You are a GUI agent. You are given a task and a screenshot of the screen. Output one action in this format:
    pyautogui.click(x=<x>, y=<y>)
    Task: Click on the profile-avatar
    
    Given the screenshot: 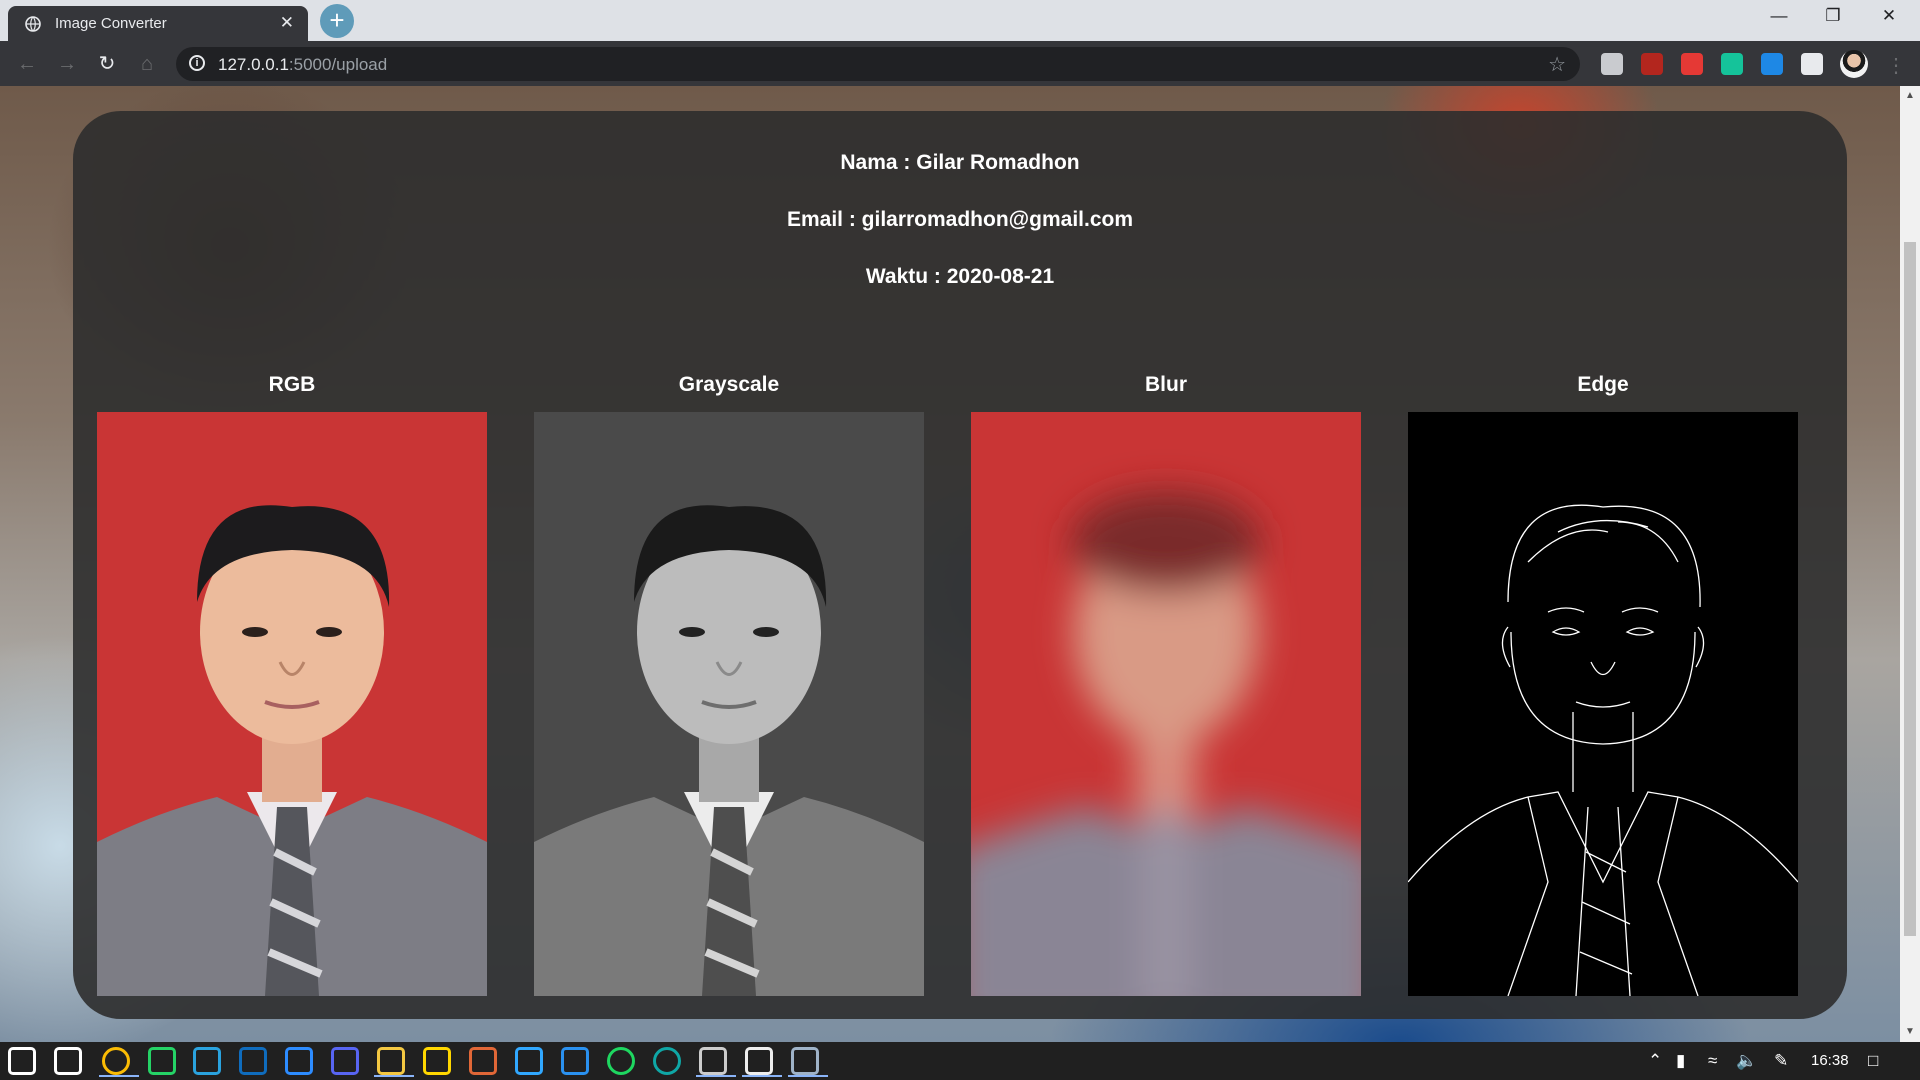 What is the action you would take?
    pyautogui.click(x=1854, y=64)
    